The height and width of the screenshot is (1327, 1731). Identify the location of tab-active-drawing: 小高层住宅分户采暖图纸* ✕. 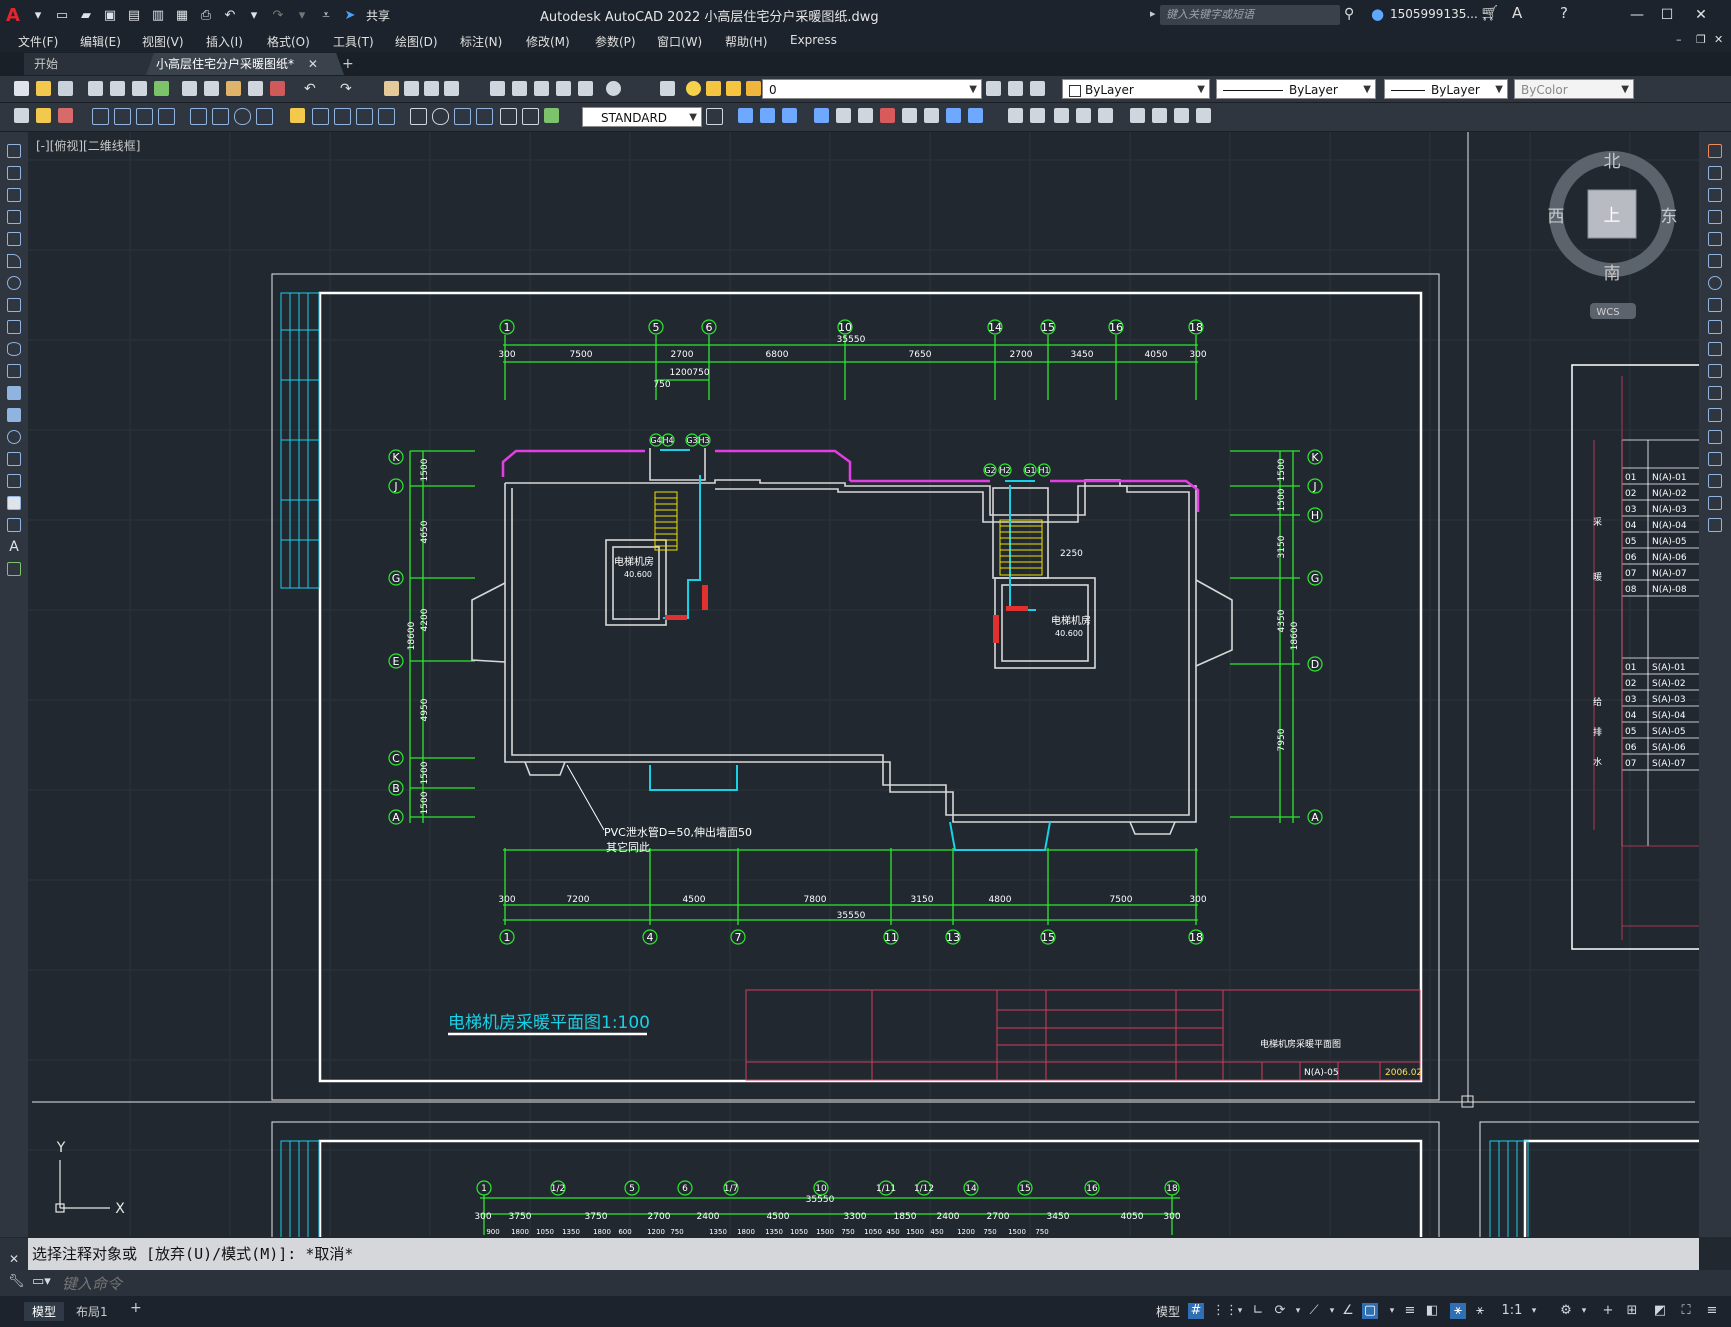
(245, 64).